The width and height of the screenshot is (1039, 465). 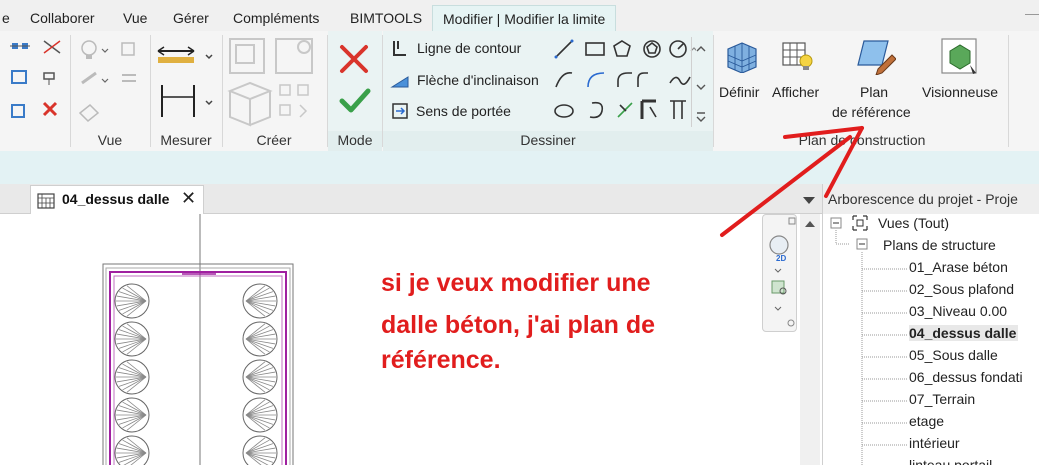 What do you see at coordinates (399, 82) in the screenshot?
I see `slope-arrow-icon` at bounding box center [399, 82].